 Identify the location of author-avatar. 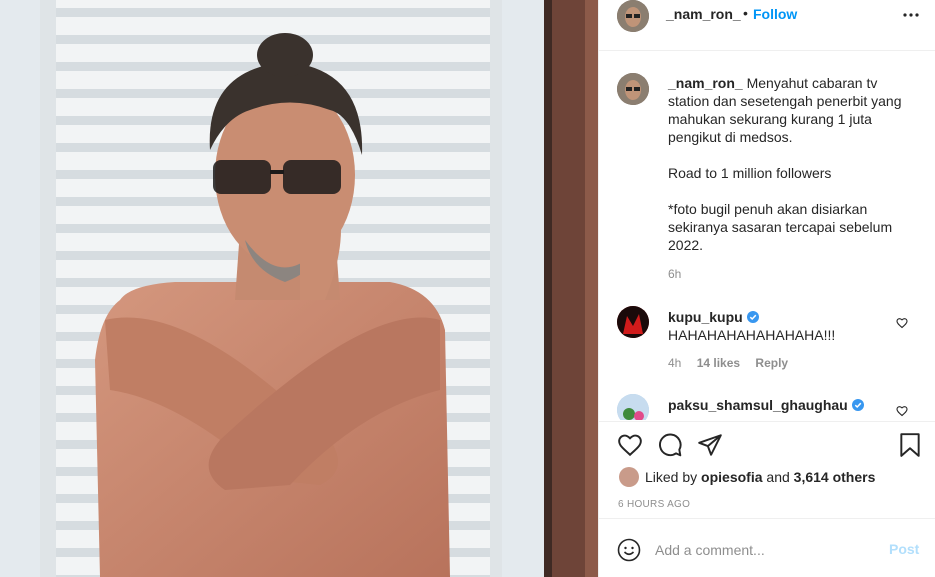
(633, 16).